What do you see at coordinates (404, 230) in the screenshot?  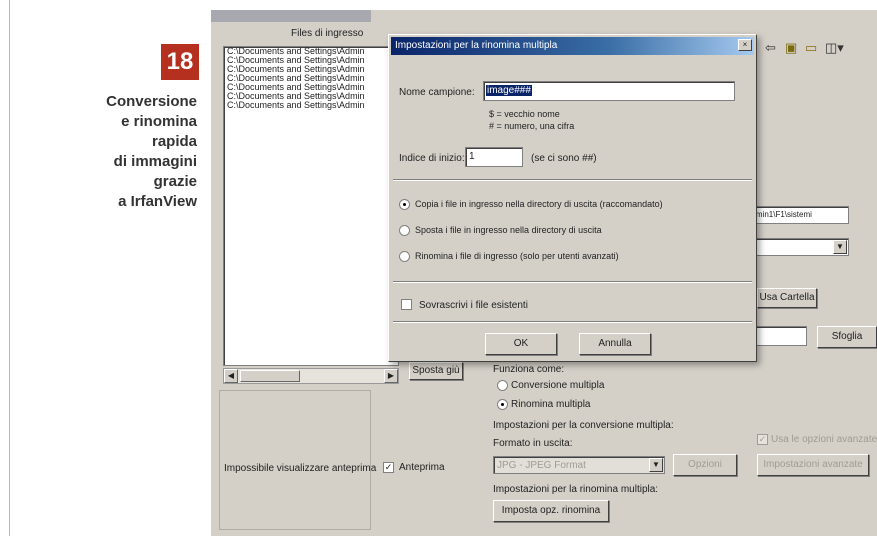 I see `move-files-radio` at bounding box center [404, 230].